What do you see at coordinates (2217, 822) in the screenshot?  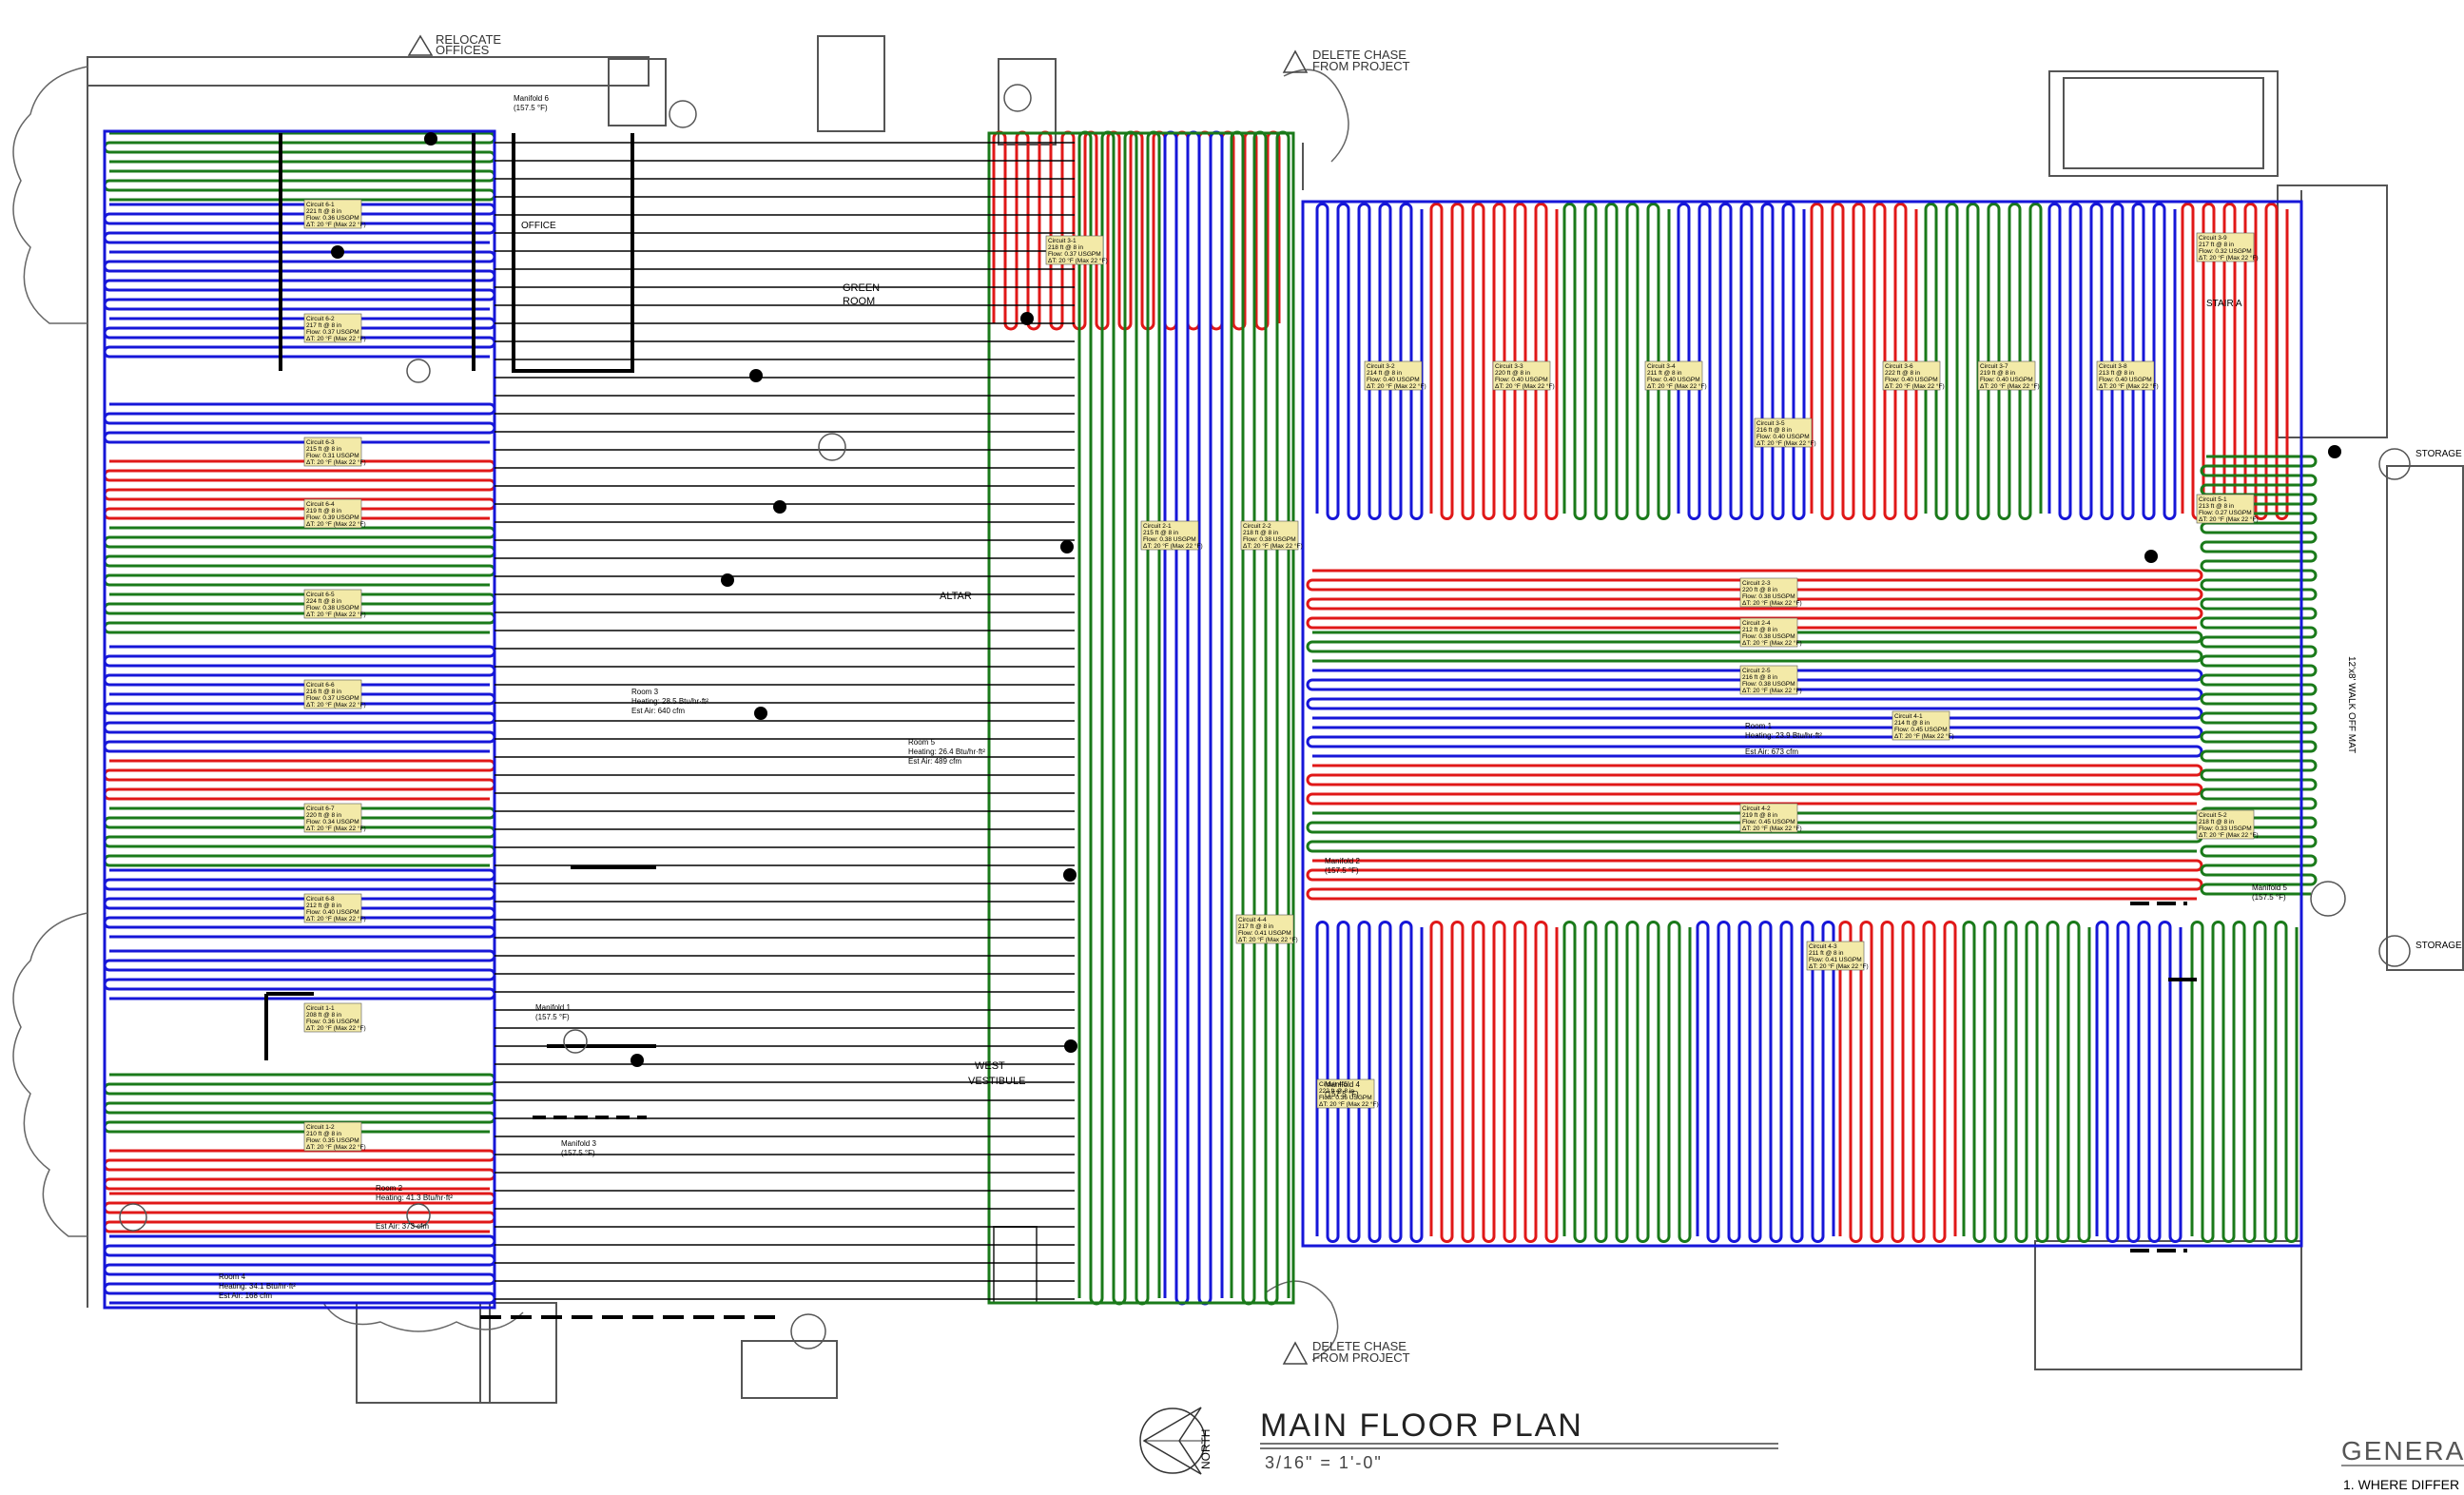 I see `circuit-label-line: 218 ft @ 8 in` at bounding box center [2217, 822].